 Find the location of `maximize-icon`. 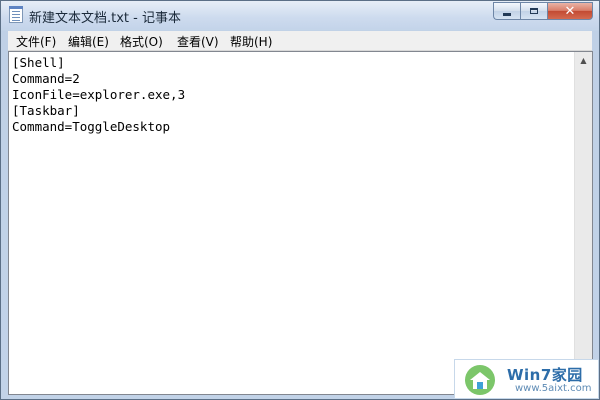

maximize-icon is located at coordinates (534, 11).